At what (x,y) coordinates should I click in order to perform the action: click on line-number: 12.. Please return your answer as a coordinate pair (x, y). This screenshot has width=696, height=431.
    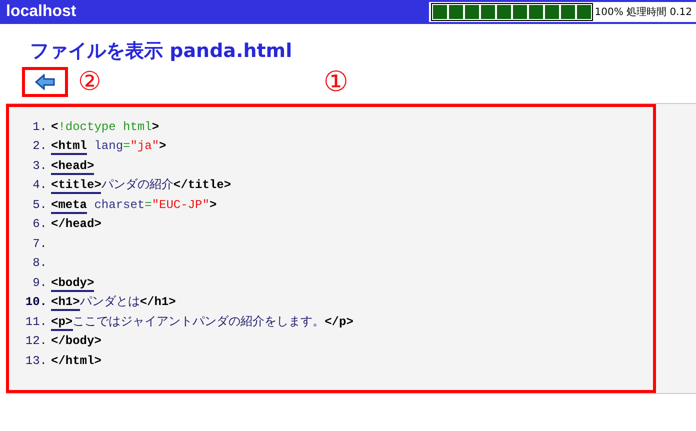
    Looking at the image, I should click on (35, 341).